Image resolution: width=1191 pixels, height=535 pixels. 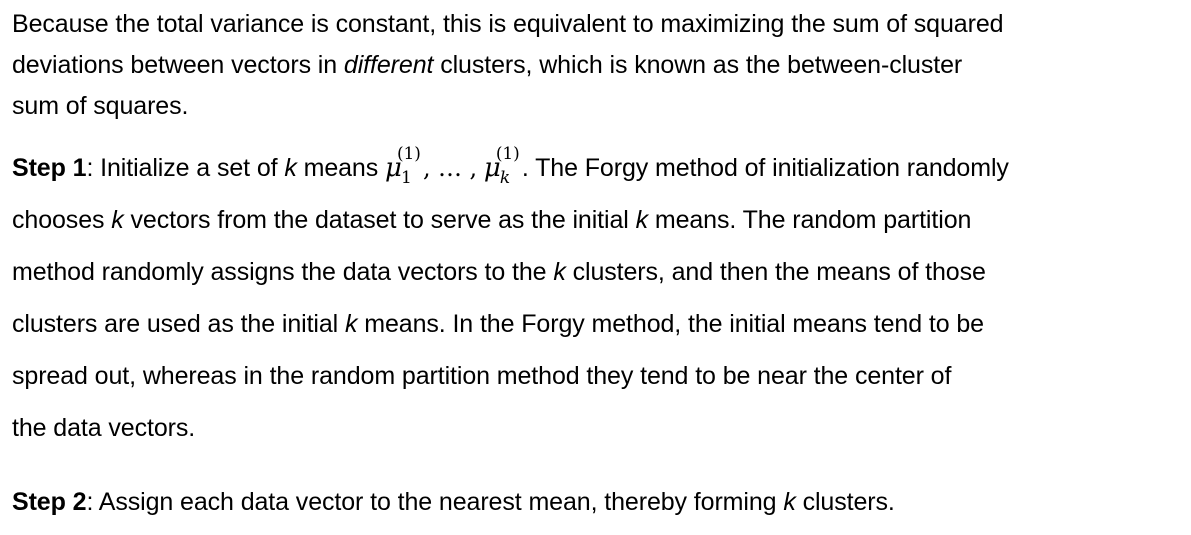 I want to click on text-run: means. The random partition, so click(x=810, y=220).